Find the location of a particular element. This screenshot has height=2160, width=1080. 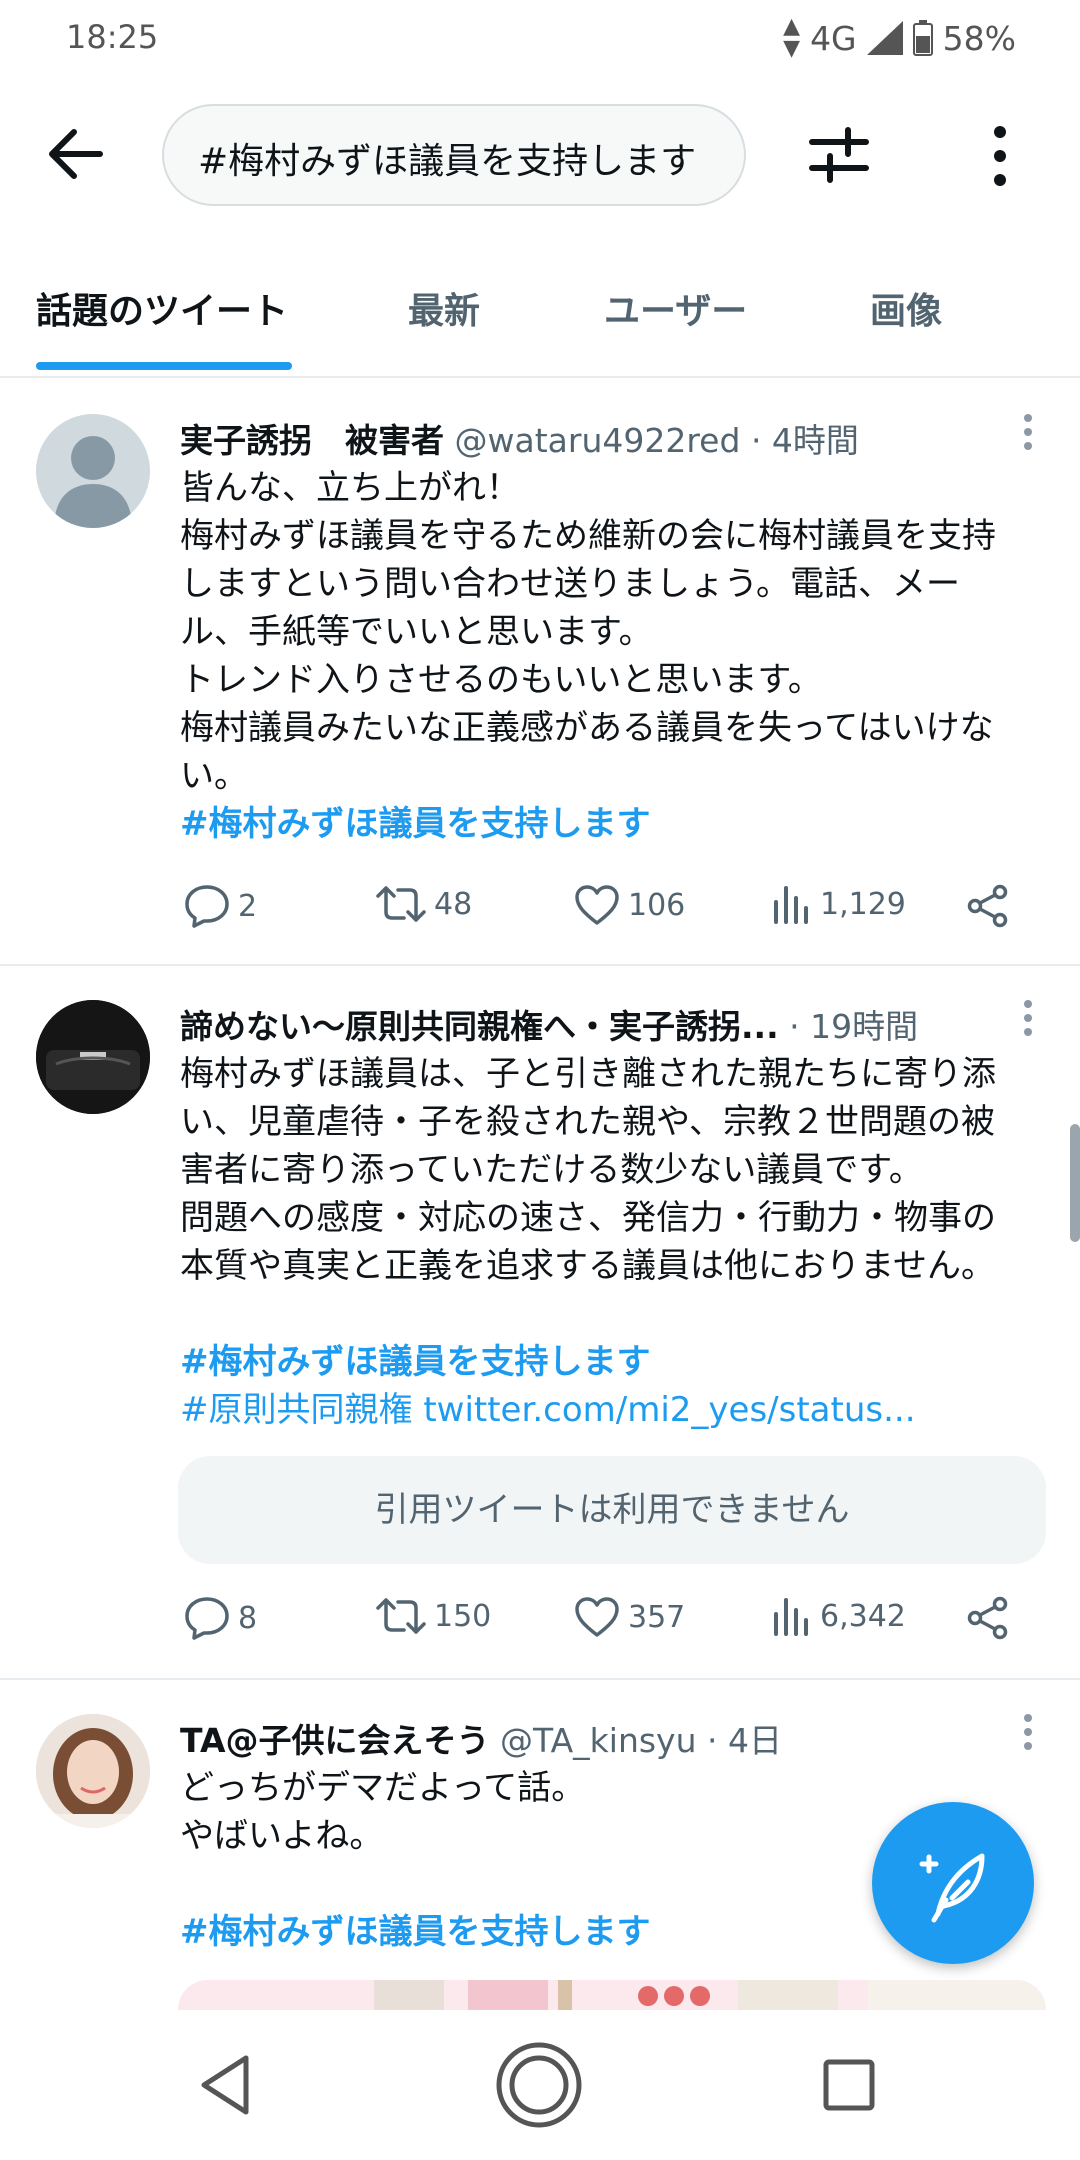

like-count: 106 is located at coordinates (657, 905).